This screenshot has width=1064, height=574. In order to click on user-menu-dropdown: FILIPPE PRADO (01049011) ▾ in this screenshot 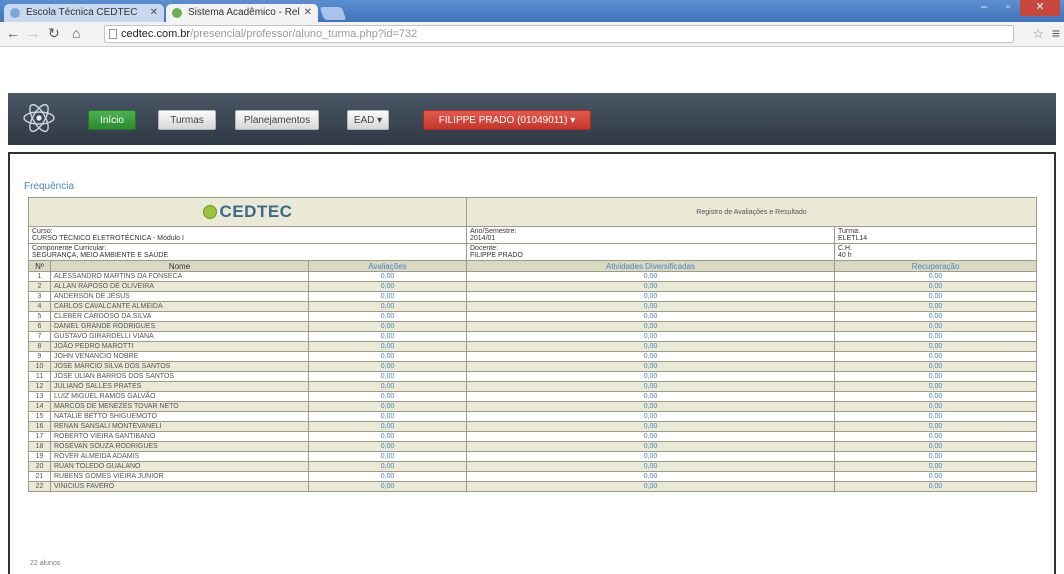, I will do `click(507, 120)`.